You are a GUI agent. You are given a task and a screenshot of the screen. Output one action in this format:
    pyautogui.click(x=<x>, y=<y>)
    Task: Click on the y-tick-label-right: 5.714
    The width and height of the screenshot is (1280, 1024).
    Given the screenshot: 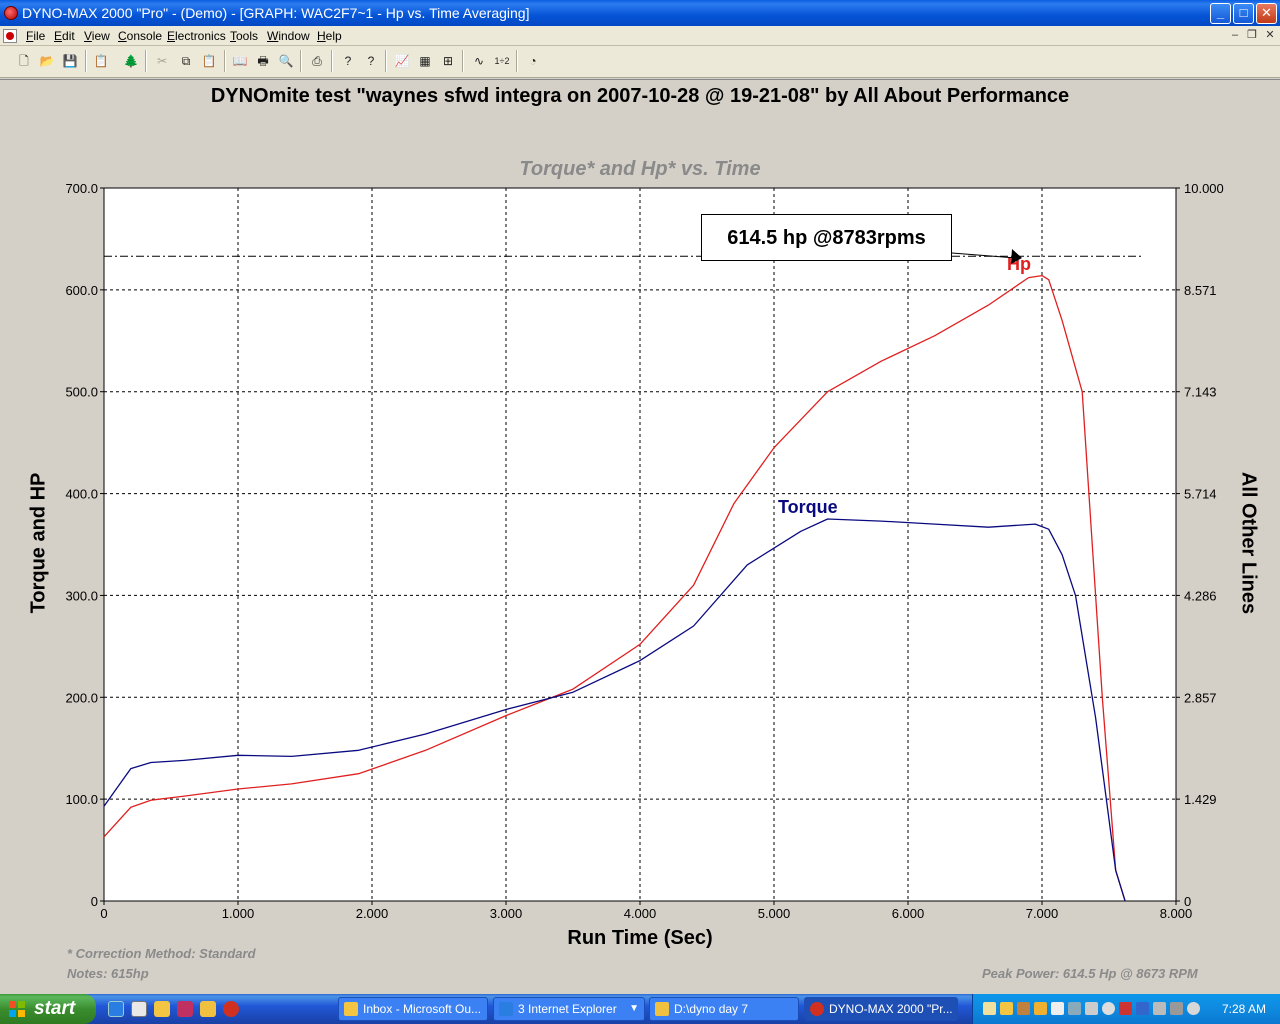 What is the action you would take?
    pyautogui.click(x=1200, y=494)
    